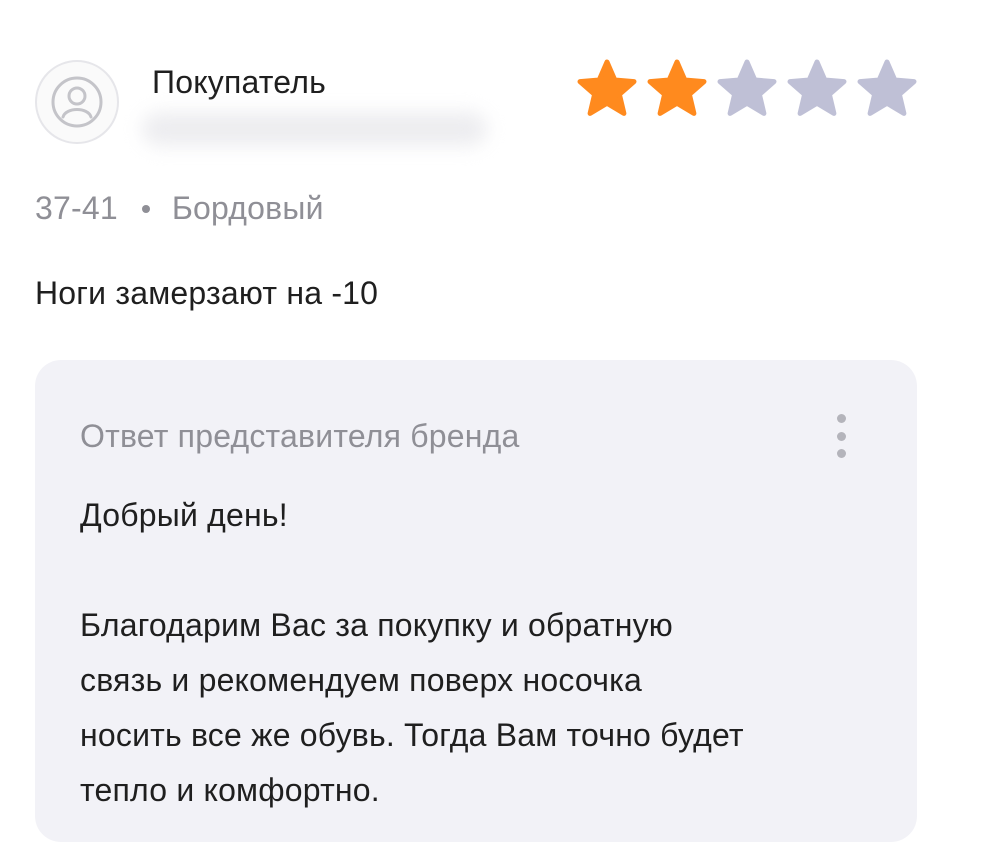  I want to click on rating-stars, so click(747, 89).